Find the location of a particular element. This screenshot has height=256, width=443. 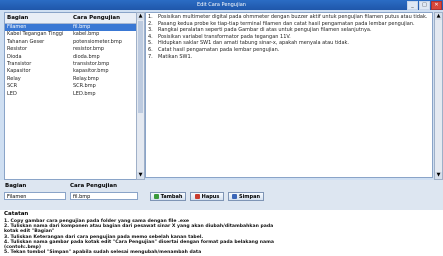

step-number: 2. is located at coordinates (150, 23).